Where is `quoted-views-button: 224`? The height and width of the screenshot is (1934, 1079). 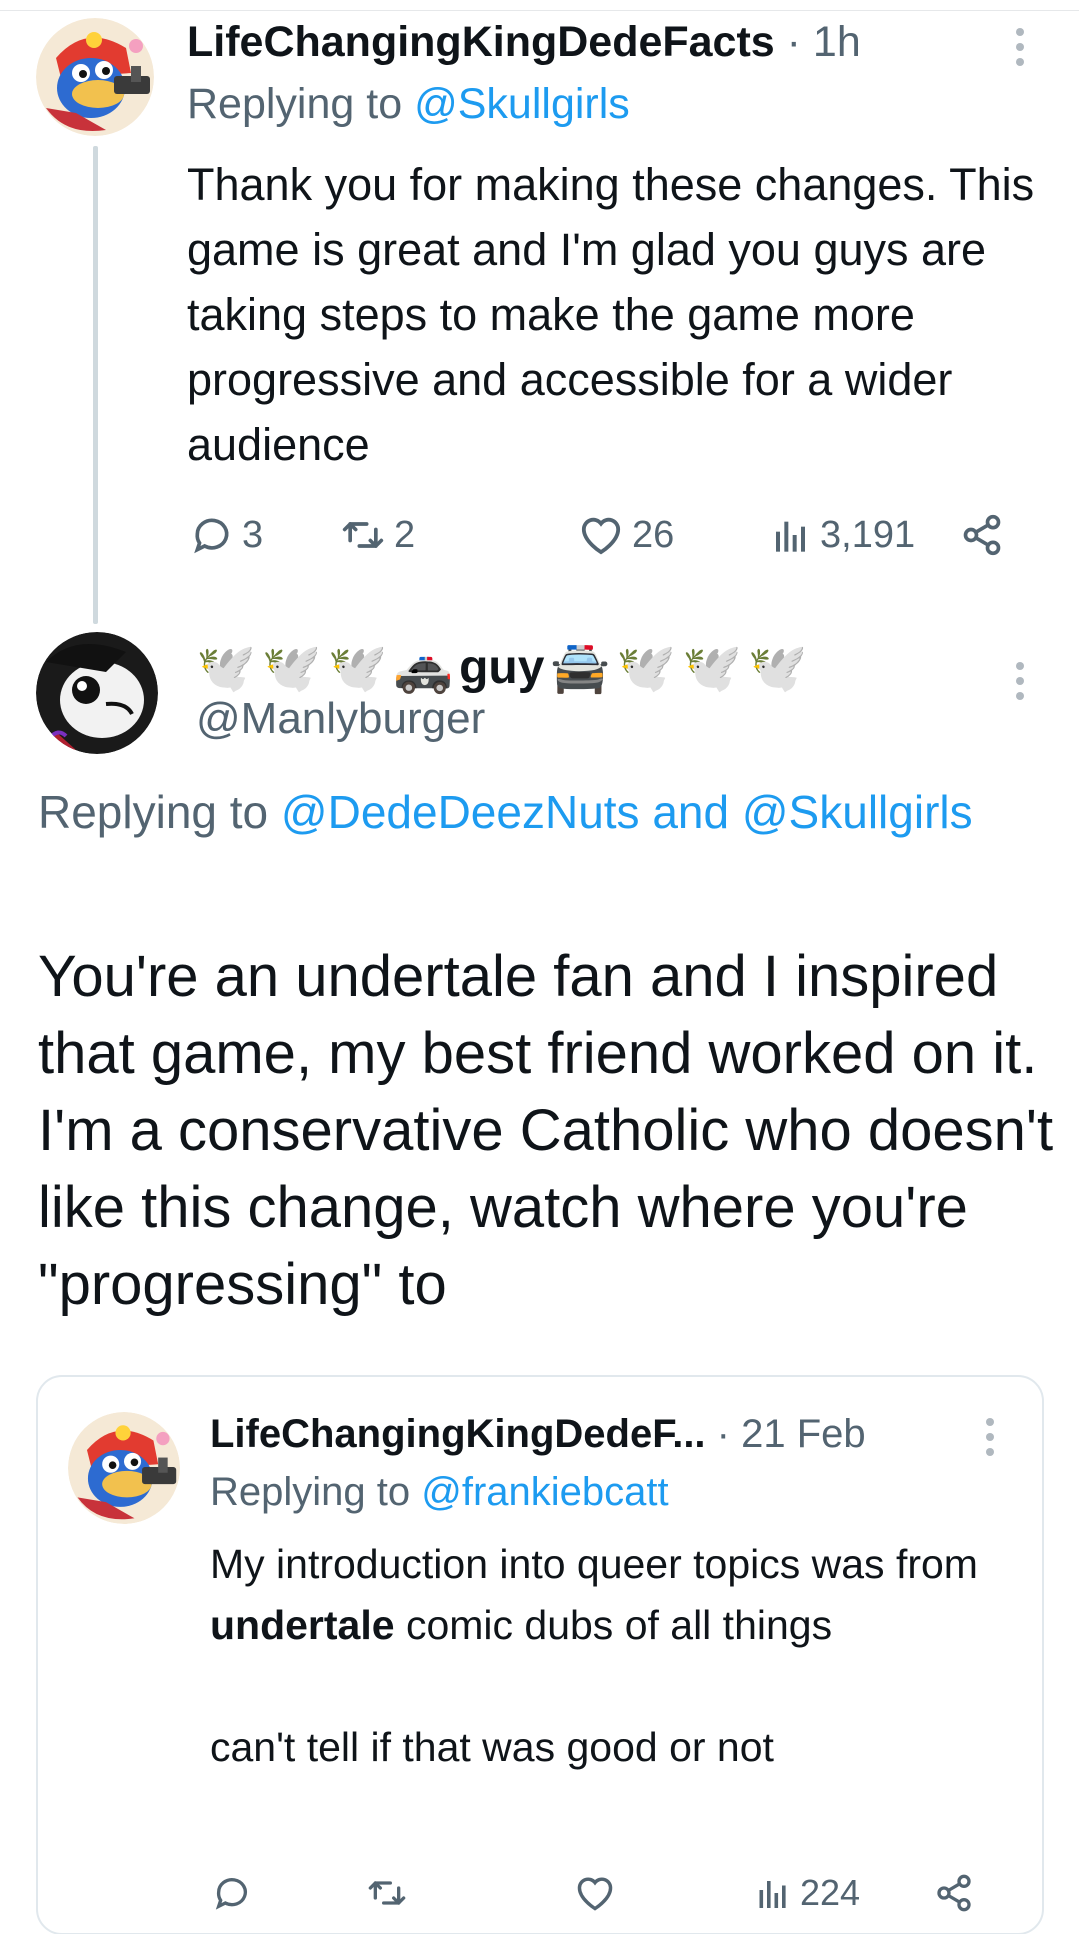
quoted-views-button: 224 is located at coordinates (807, 1893).